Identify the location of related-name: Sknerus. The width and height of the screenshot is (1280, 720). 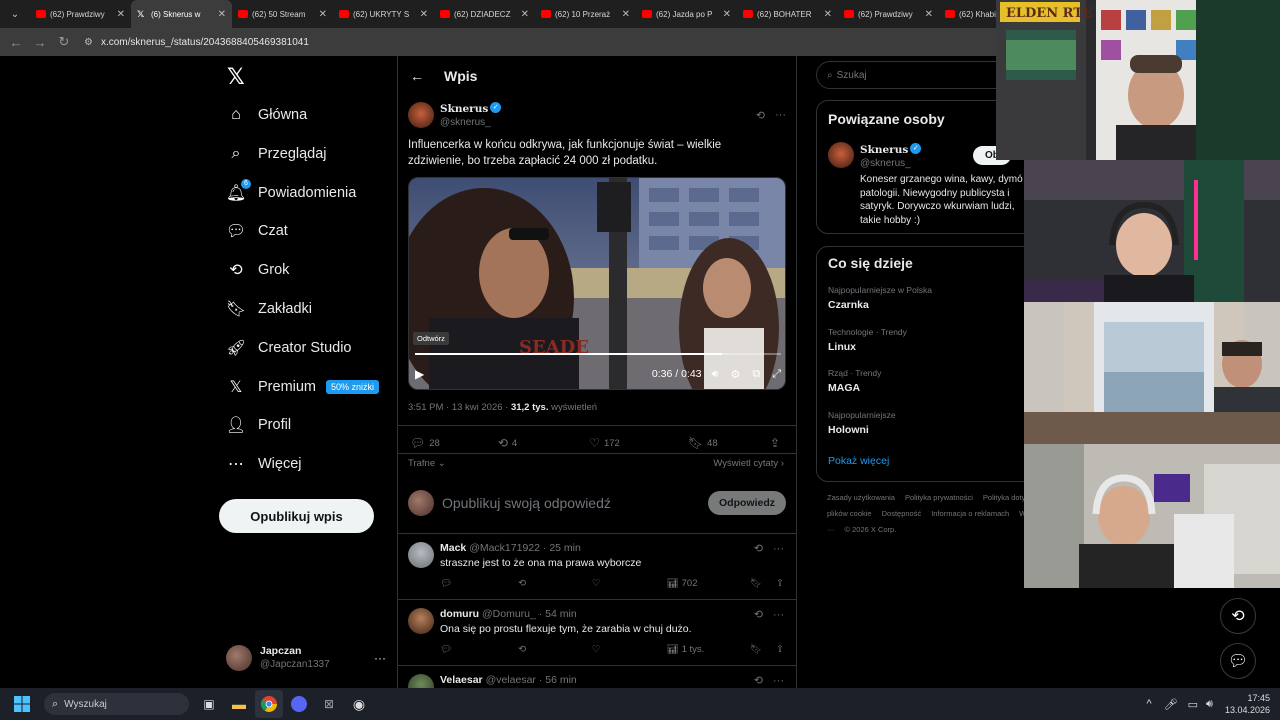
(884, 150).